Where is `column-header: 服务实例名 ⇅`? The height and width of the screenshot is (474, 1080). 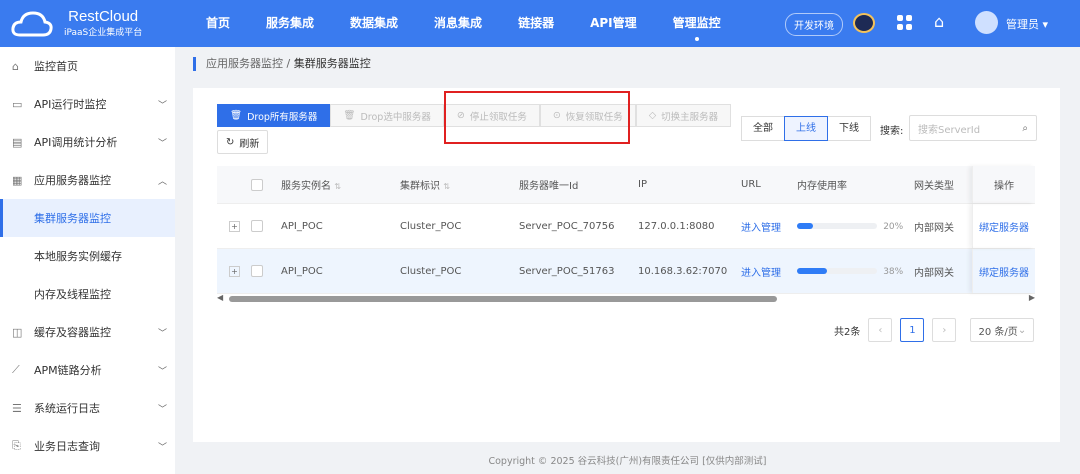 column-header: 服务实例名 ⇅ is located at coordinates (336, 184).